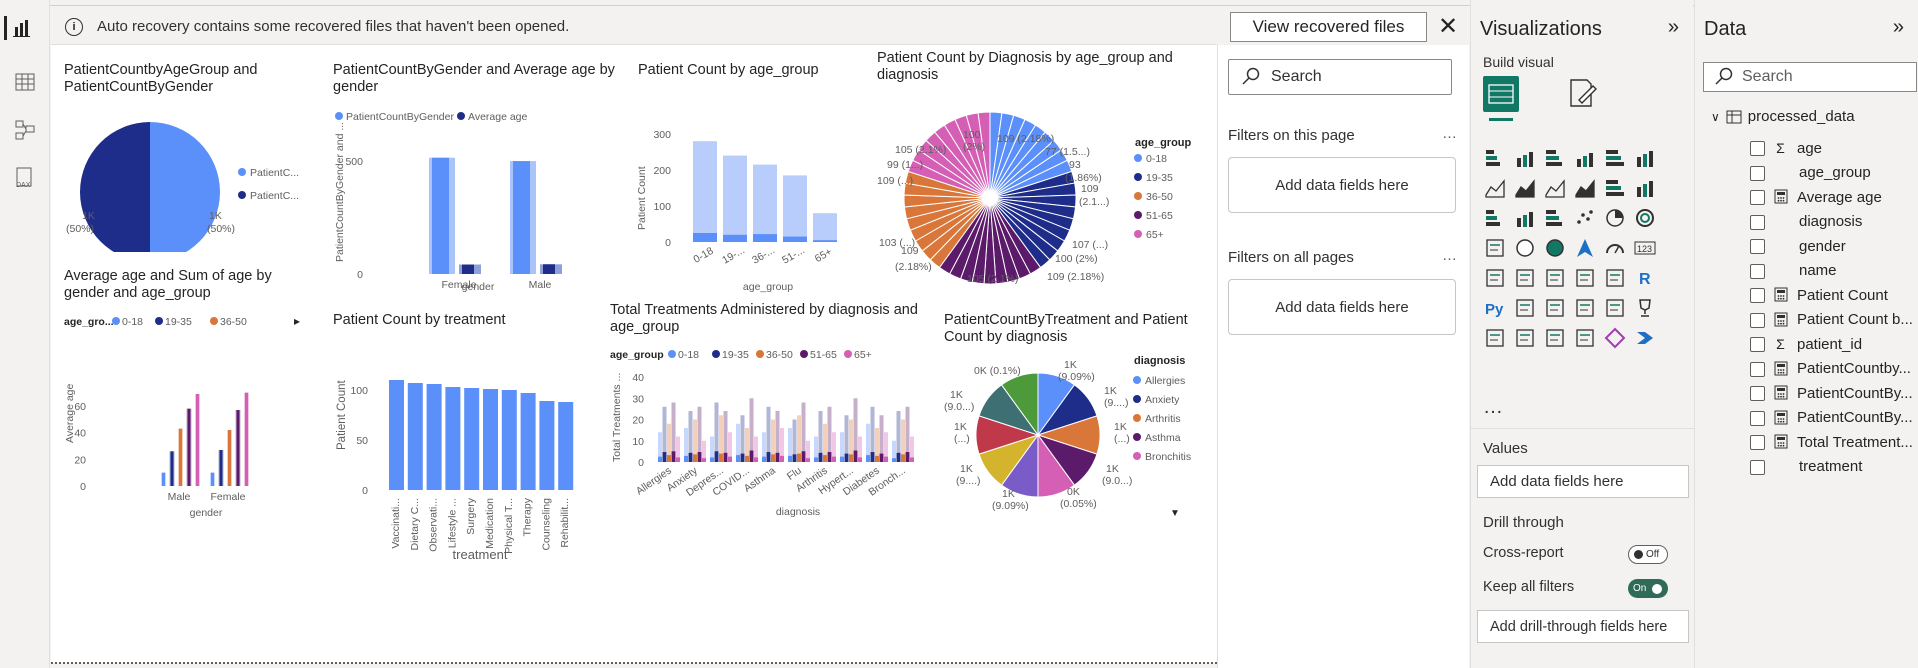 Image resolution: width=1918 pixels, height=668 pixels. I want to click on multi-row-card-icon, so click(1495, 278).